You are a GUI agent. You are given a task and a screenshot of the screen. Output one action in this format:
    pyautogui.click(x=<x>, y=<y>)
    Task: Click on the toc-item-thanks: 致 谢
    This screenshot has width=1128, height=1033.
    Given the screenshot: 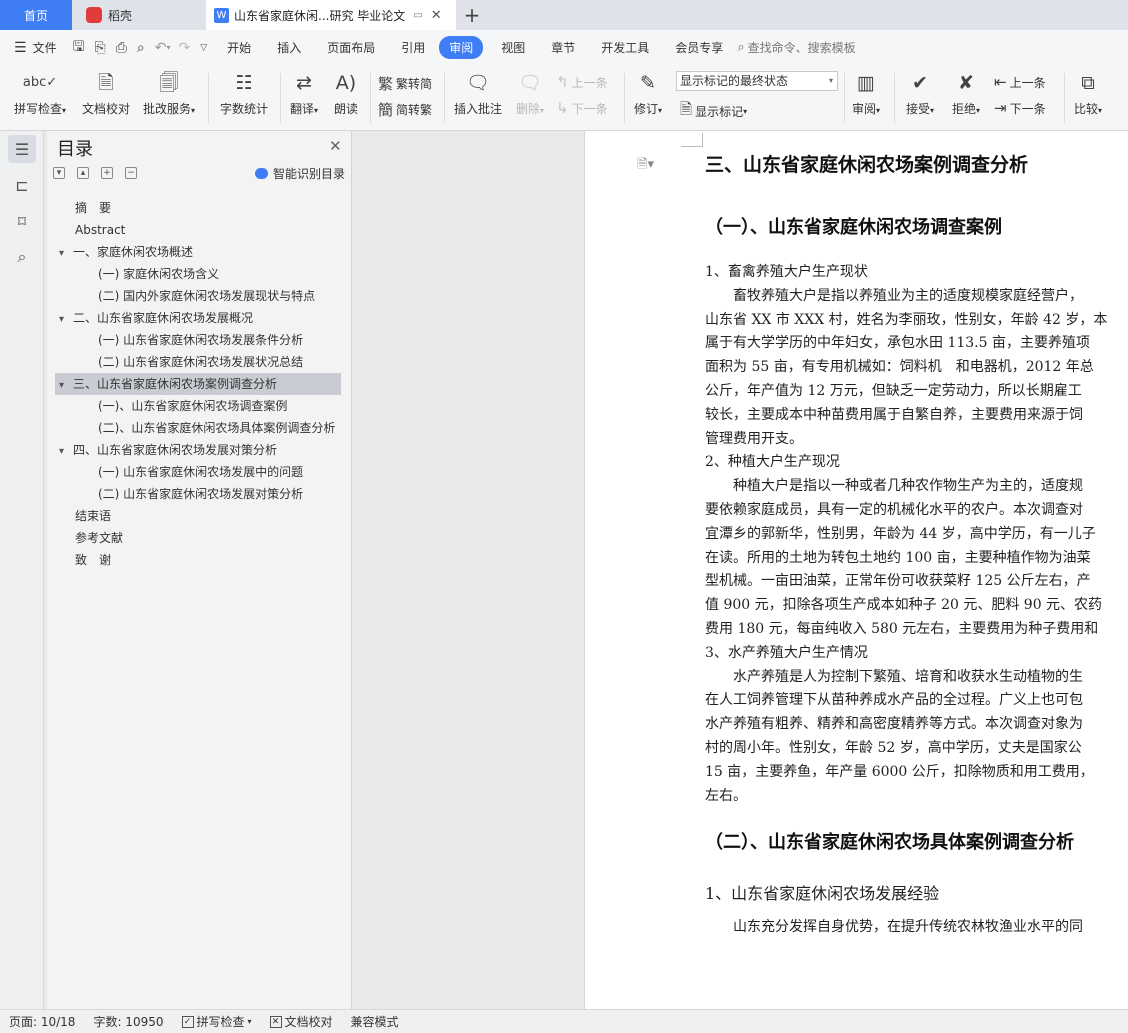 What is the action you would take?
    pyautogui.click(x=198, y=560)
    